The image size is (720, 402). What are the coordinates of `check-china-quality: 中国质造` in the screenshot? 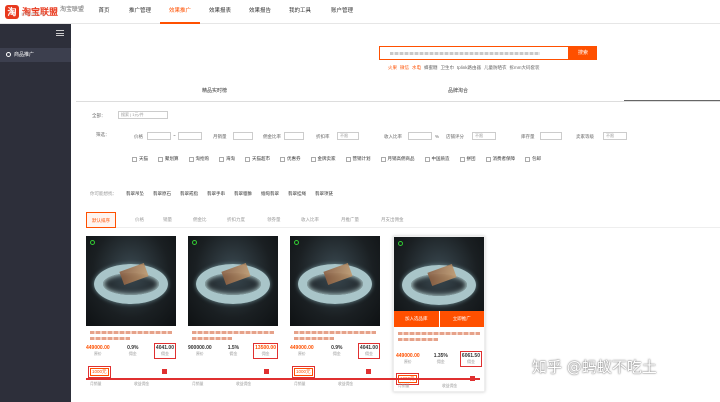 It's located at (437, 159).